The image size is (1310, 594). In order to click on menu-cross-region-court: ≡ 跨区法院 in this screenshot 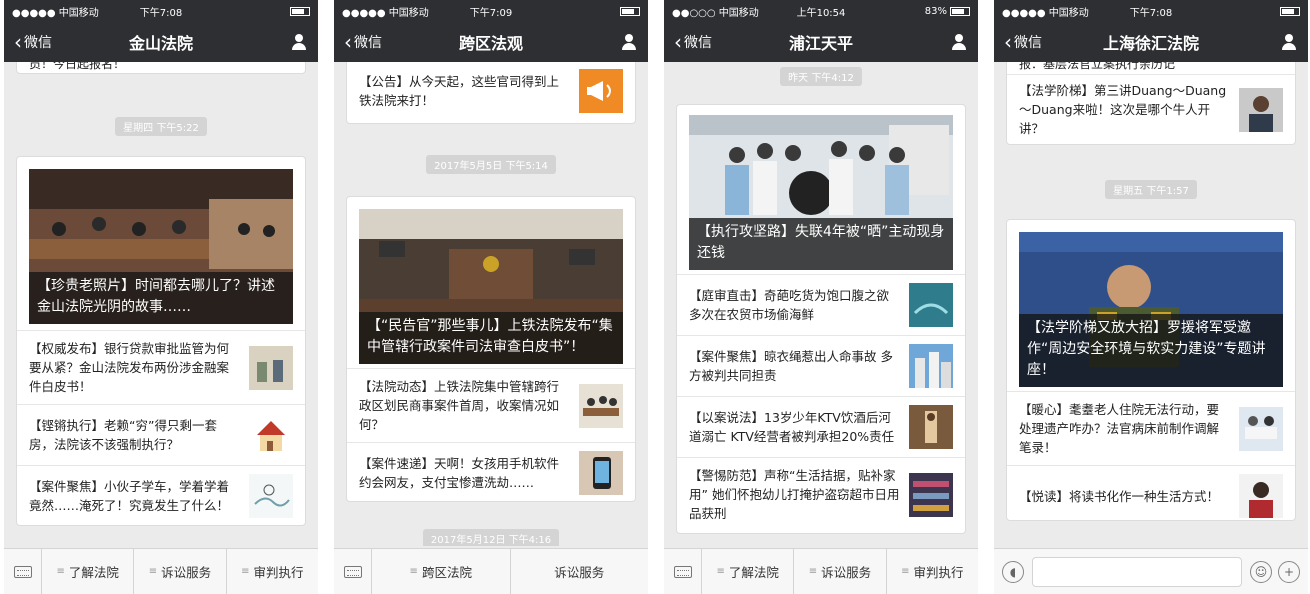, I will do `click(441, 571)`.